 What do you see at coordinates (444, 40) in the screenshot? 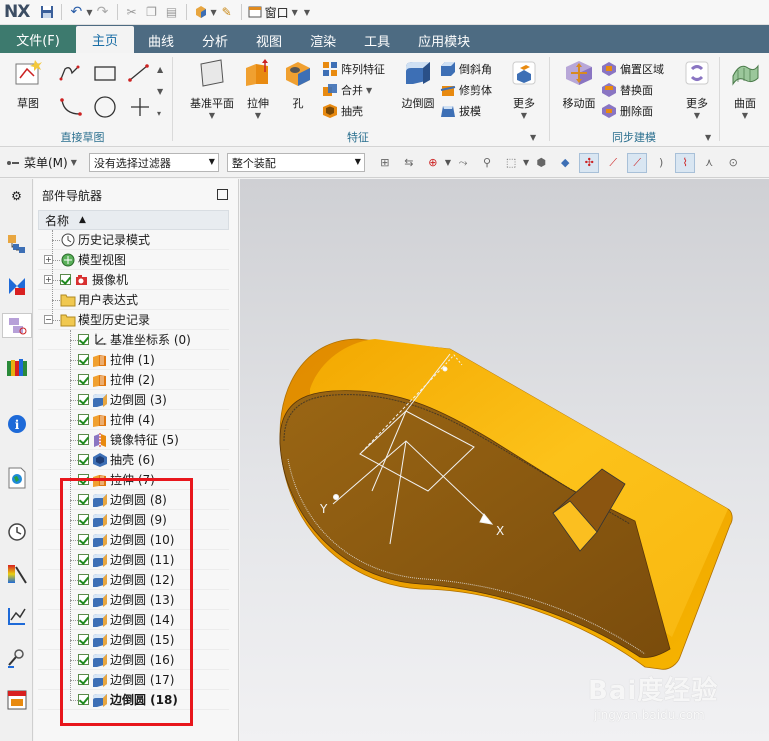
I see `tab-applications: 应用模块` at bounding box center [444, 40].